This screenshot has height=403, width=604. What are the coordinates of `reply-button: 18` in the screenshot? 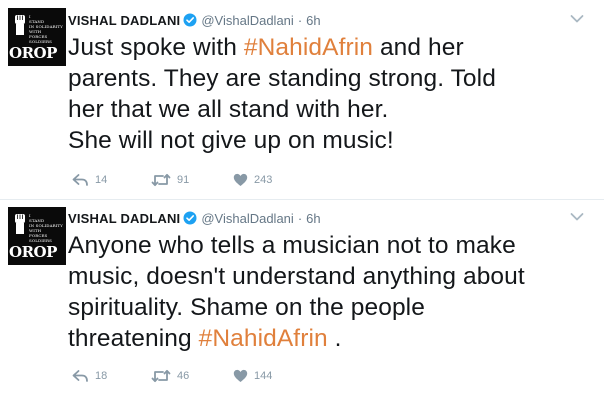 It's located at (111, 376).